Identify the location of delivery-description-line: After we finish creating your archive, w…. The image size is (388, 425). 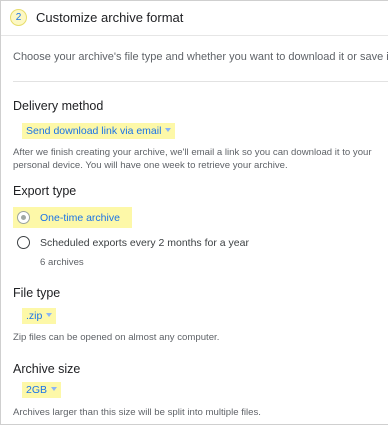
(192, 152).